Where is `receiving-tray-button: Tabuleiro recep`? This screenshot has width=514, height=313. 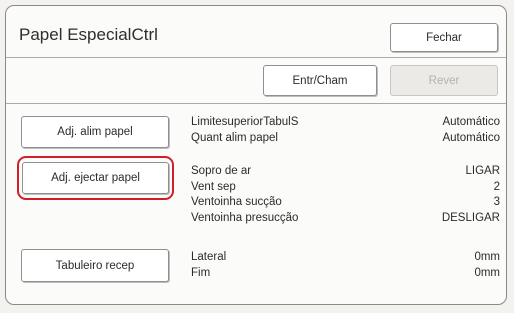
receiving-tray-button: Tabuleiro recep is located at coordinates (95, 265).